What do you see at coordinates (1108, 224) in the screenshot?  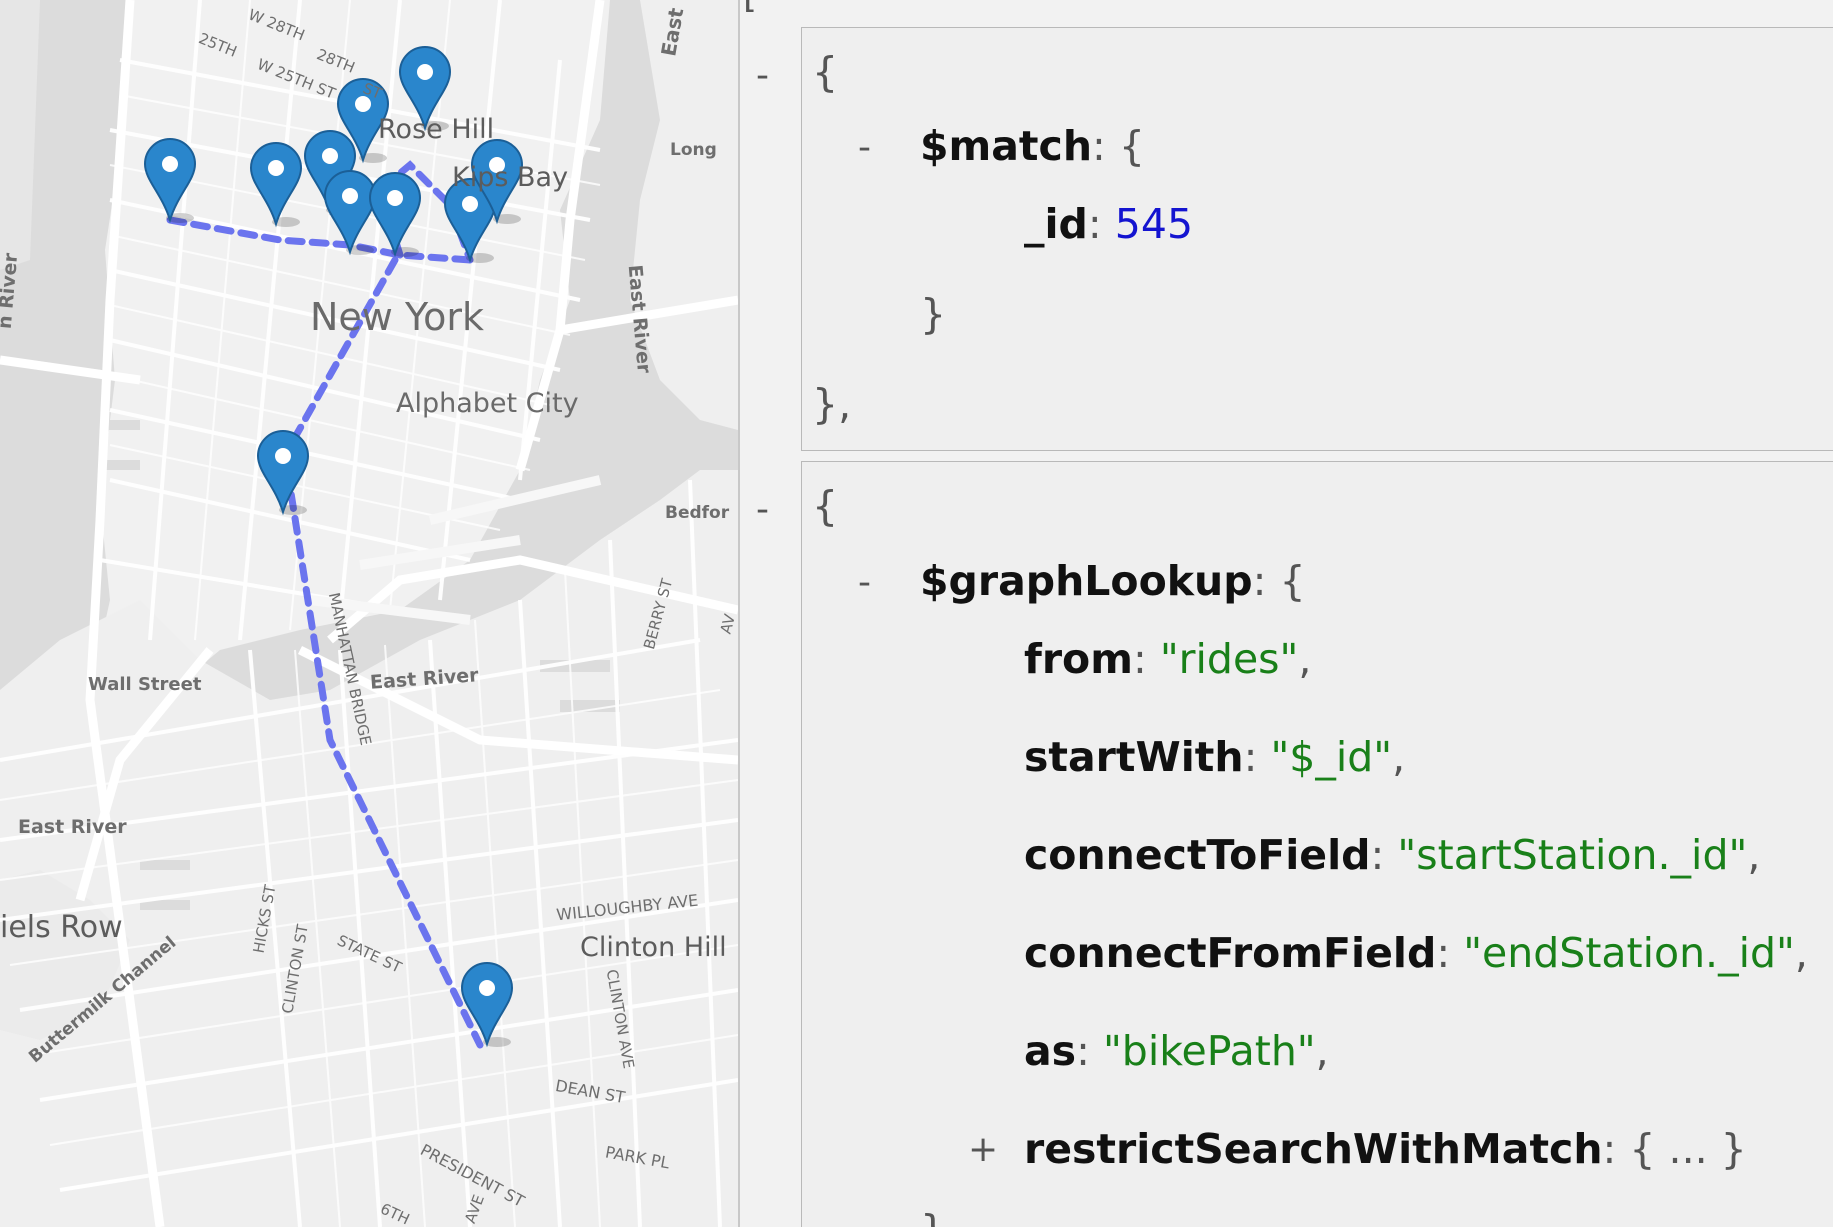 I see `id-line: _id: 545` at bounding box center [1108, 224].